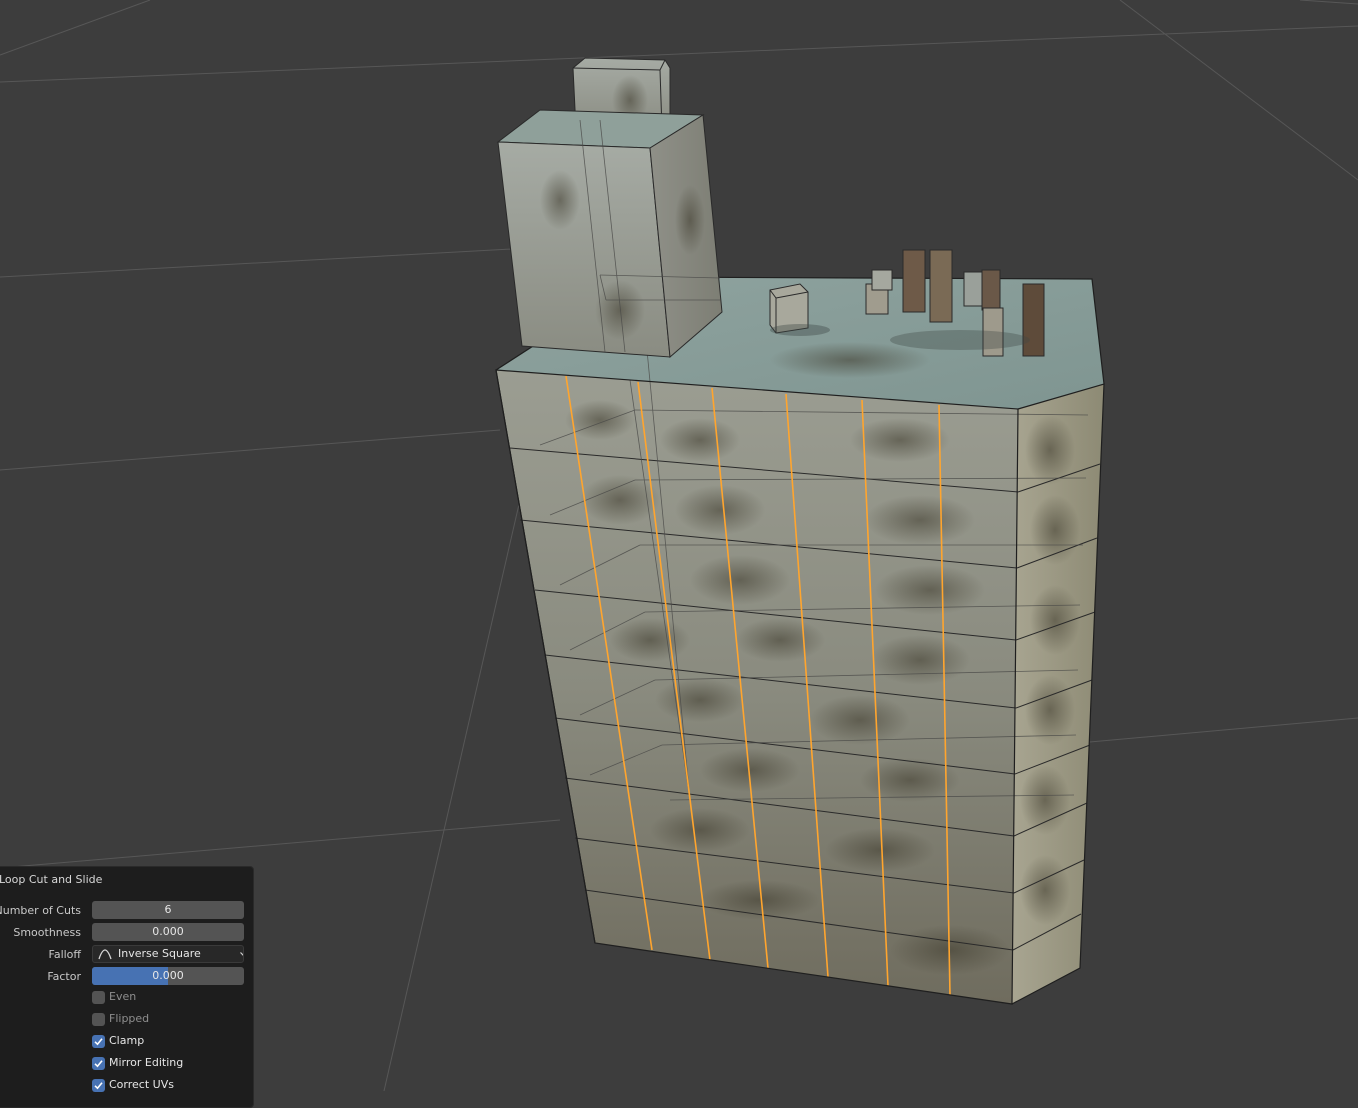  Describe the element at coordinates (51, 879) in the screenshot. I see `operator-panel-title: Loop Cut and Slide` at that location.